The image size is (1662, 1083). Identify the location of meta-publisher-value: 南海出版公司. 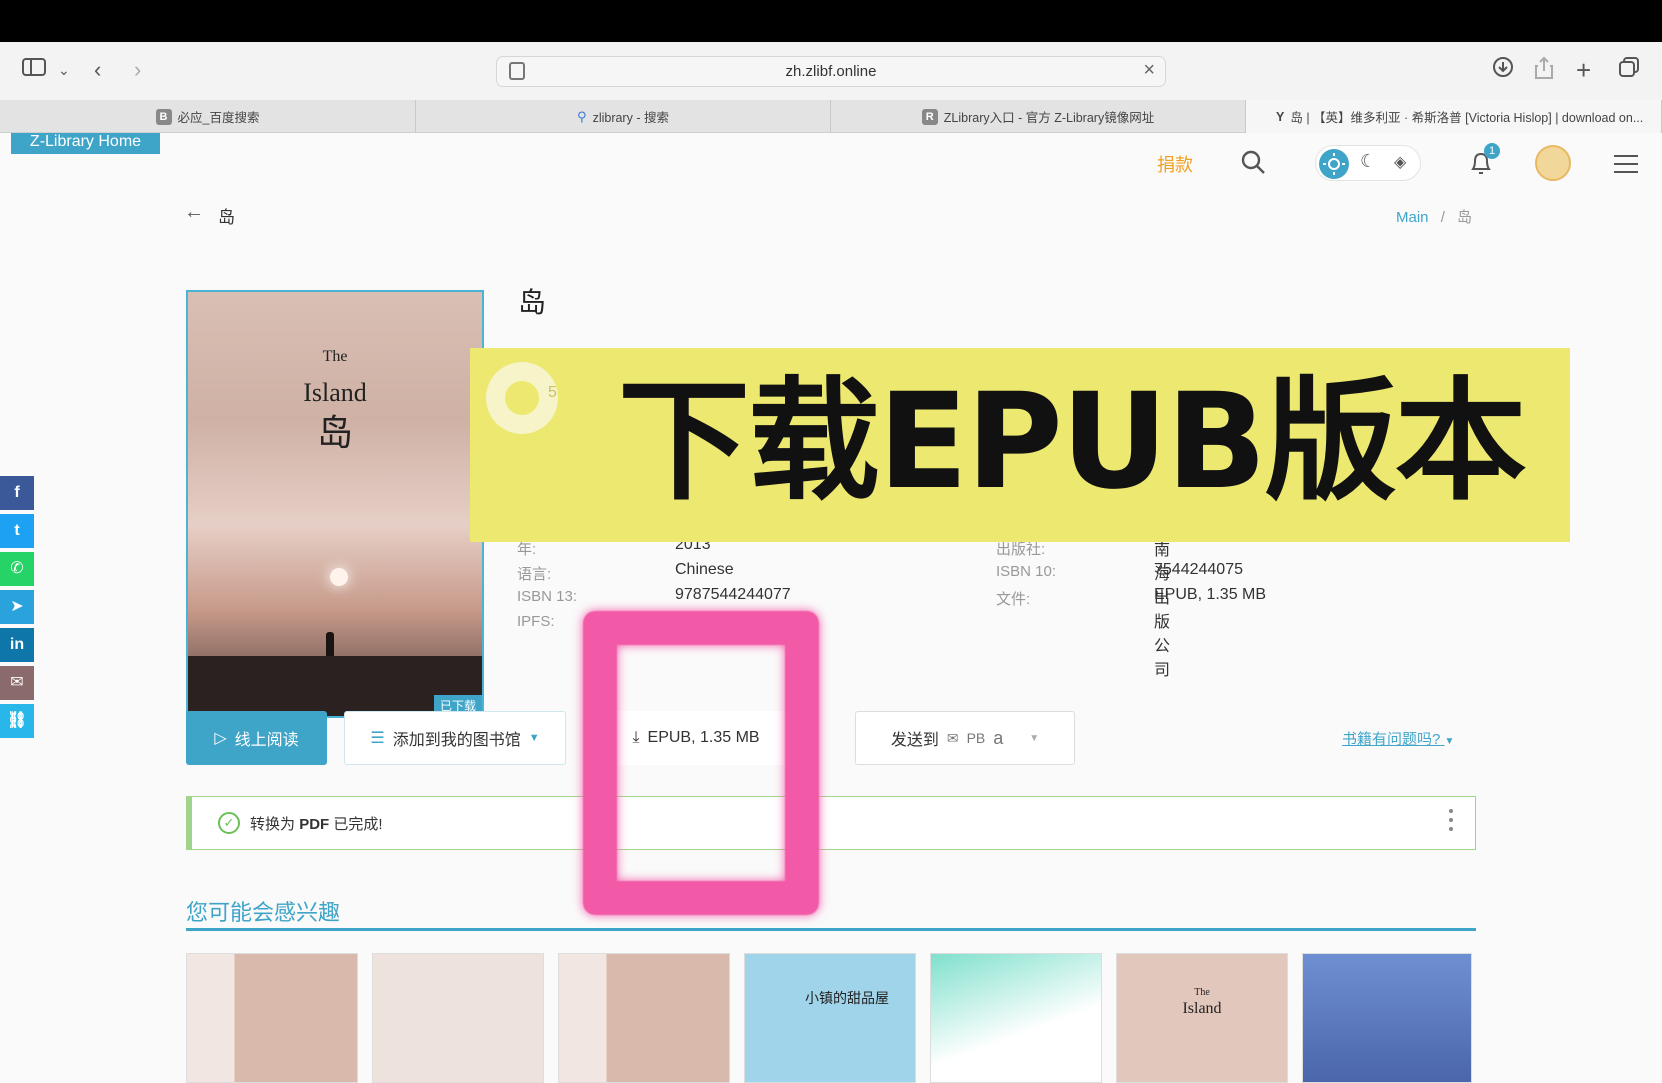
(1162, 610).